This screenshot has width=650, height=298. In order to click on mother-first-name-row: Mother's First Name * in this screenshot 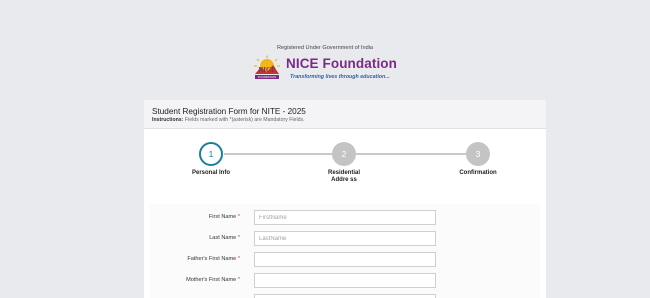, I will do `click(345, 281)`.